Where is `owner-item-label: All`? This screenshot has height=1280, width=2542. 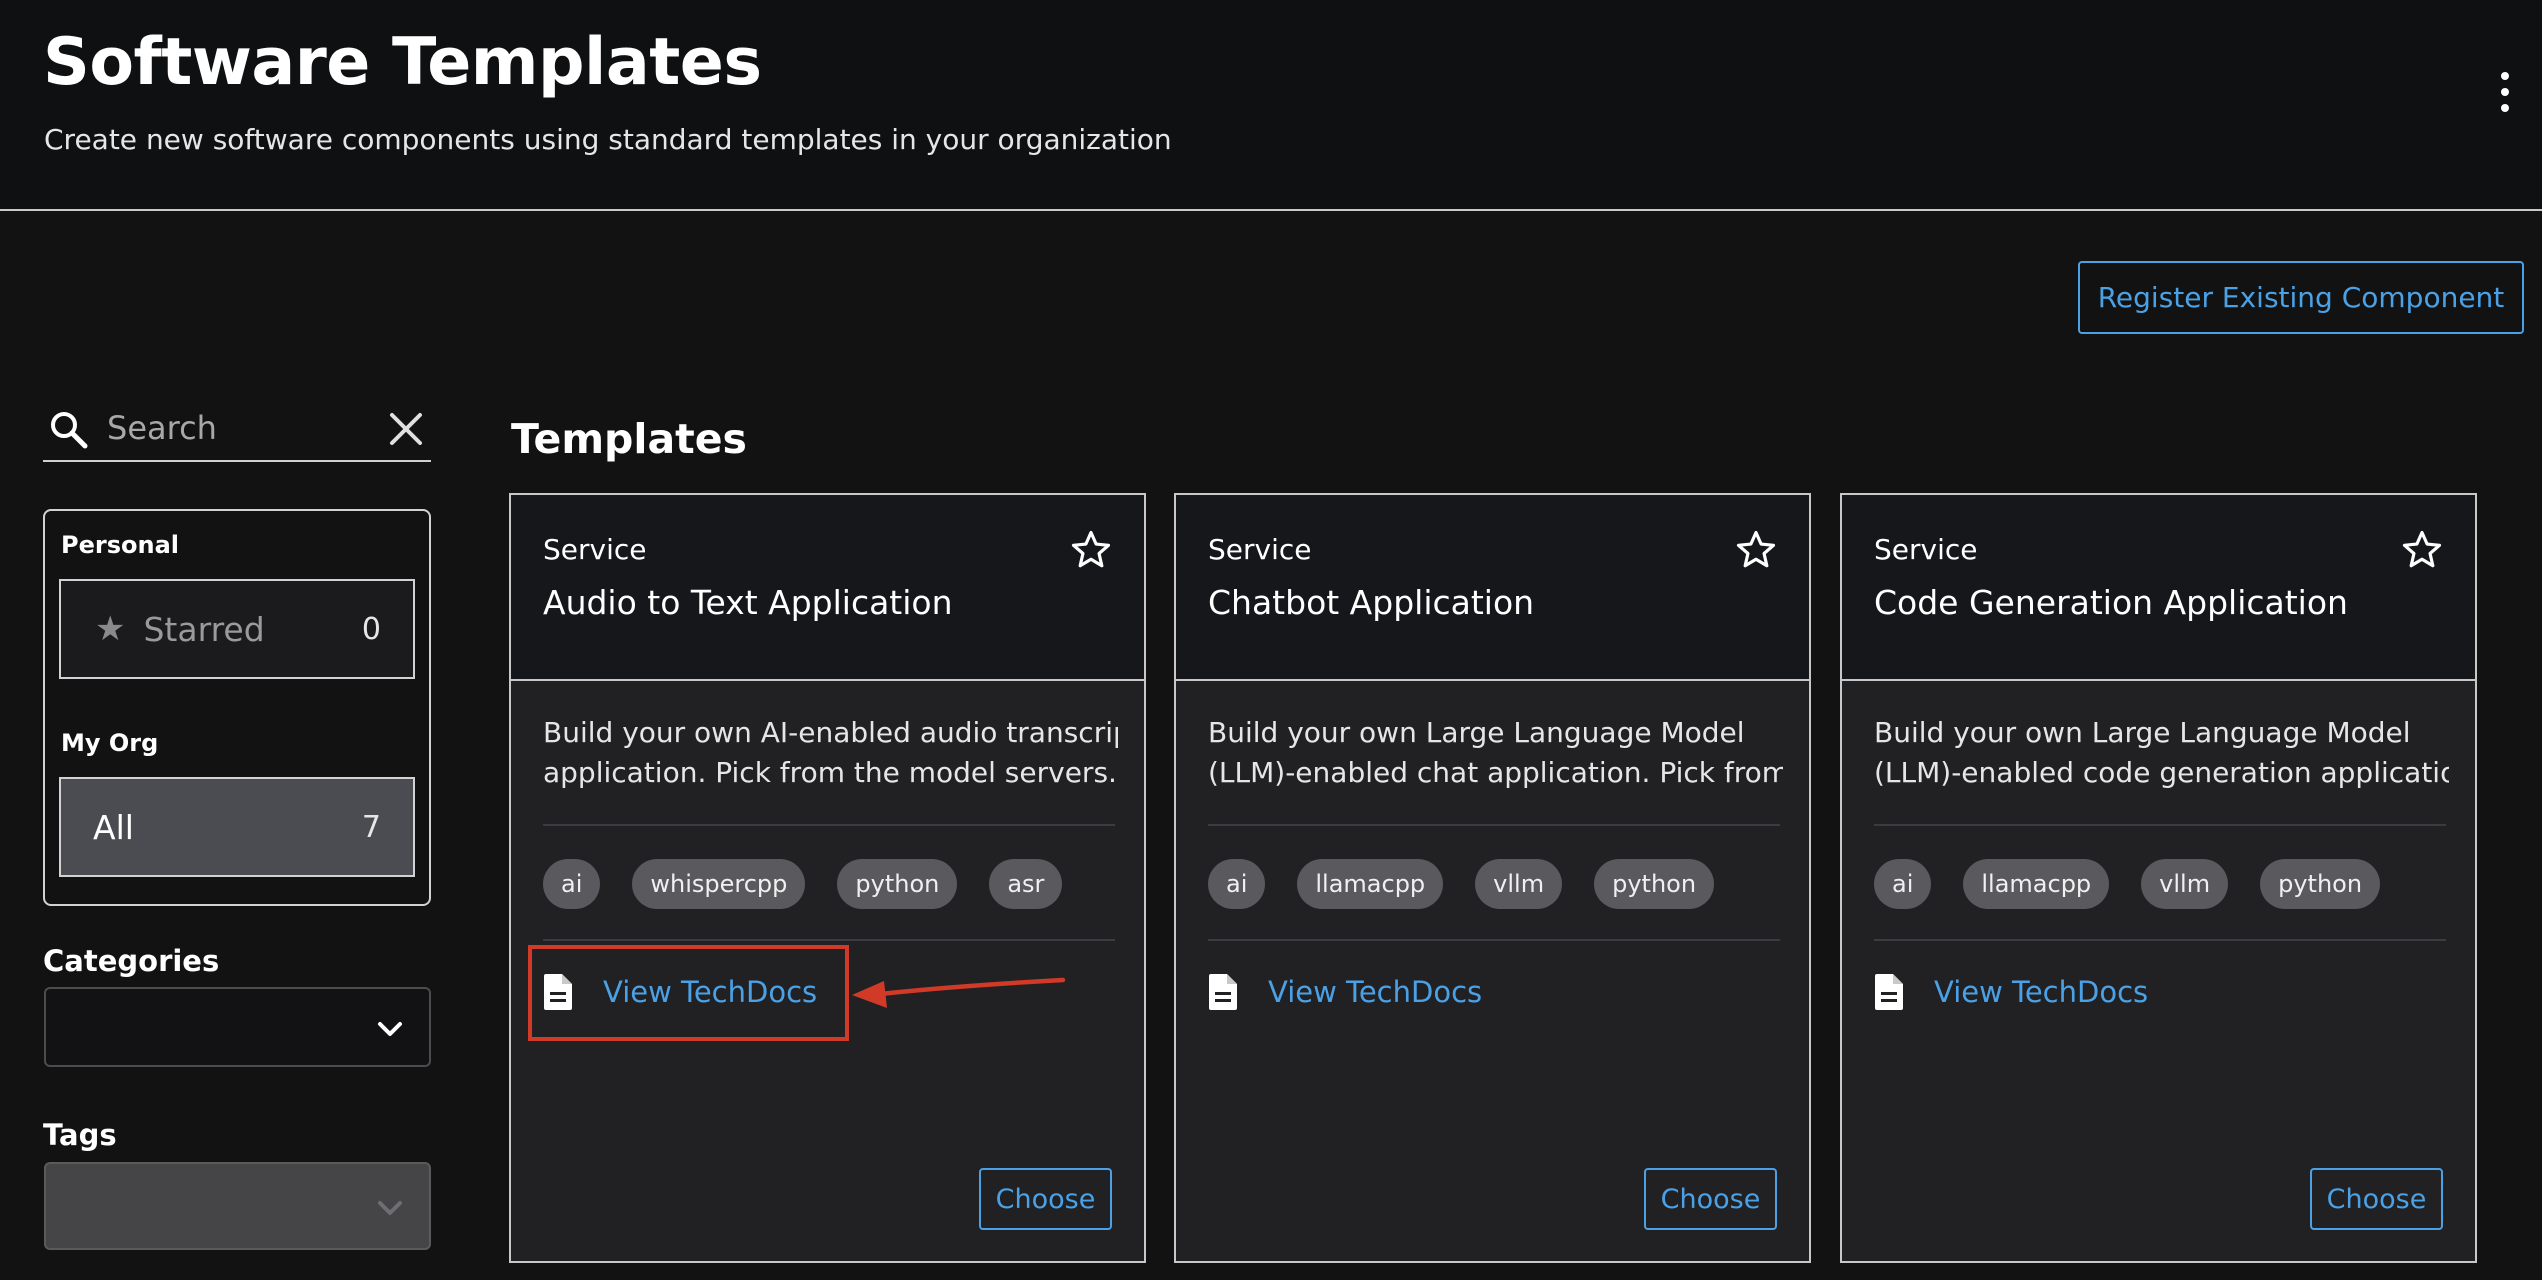
owner-item-label: All is located at coordinates (113, 827).